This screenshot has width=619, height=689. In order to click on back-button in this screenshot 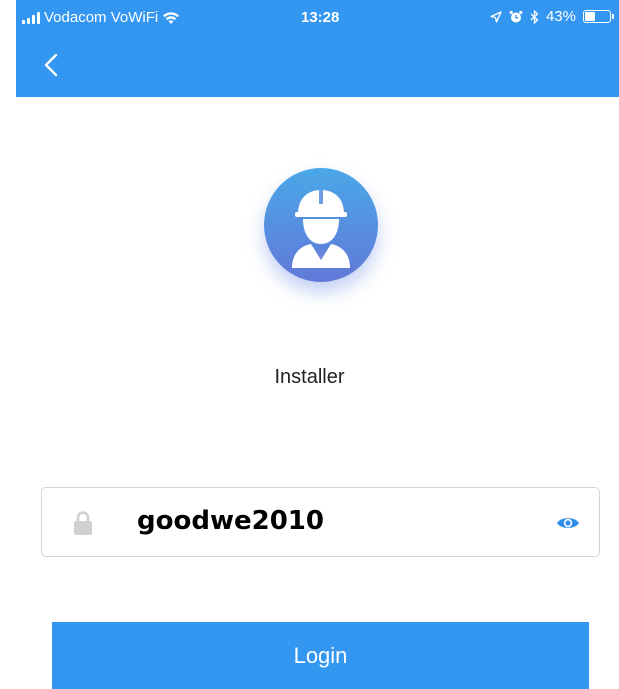, I will do `click(53, 65)`.